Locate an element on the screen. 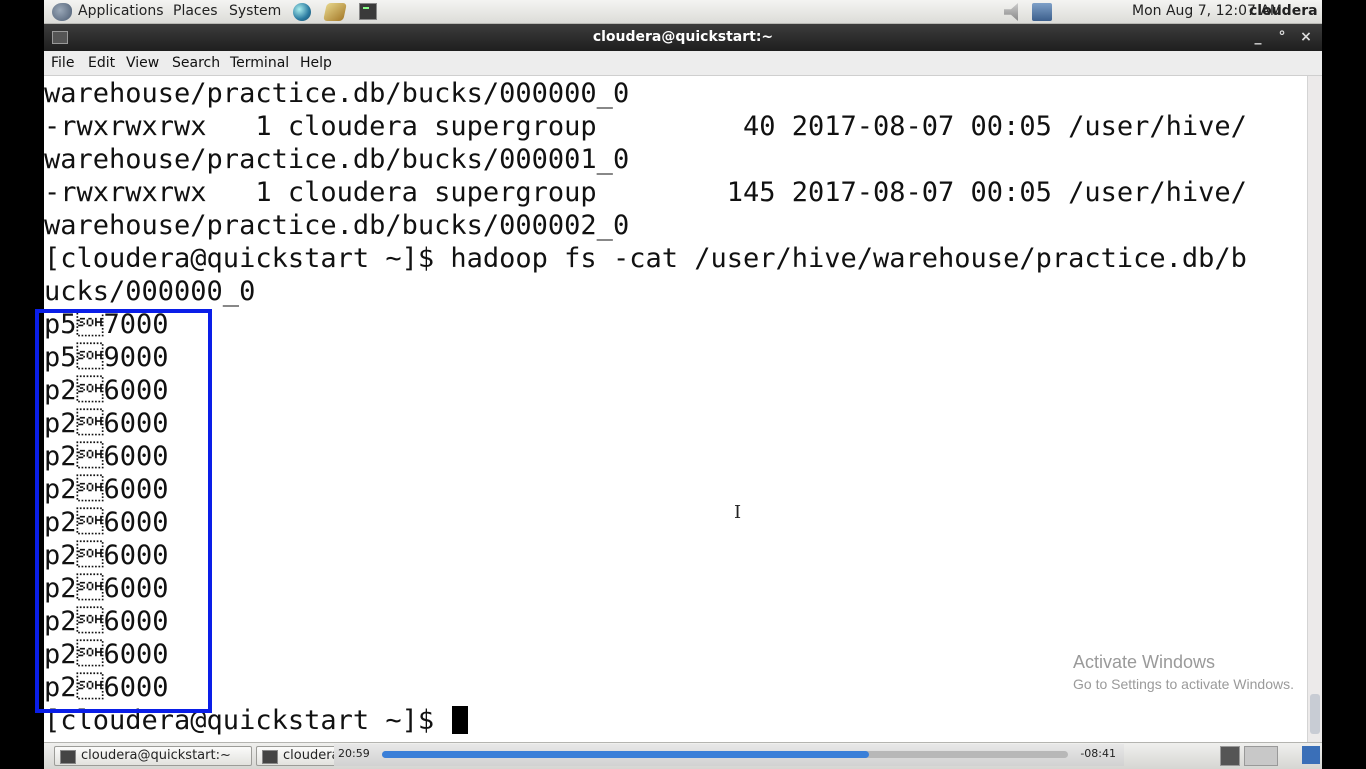 Image resolution: width=1366 pixels, height=769 pixels. menu-search: Search is located at coordinates (196, 63).